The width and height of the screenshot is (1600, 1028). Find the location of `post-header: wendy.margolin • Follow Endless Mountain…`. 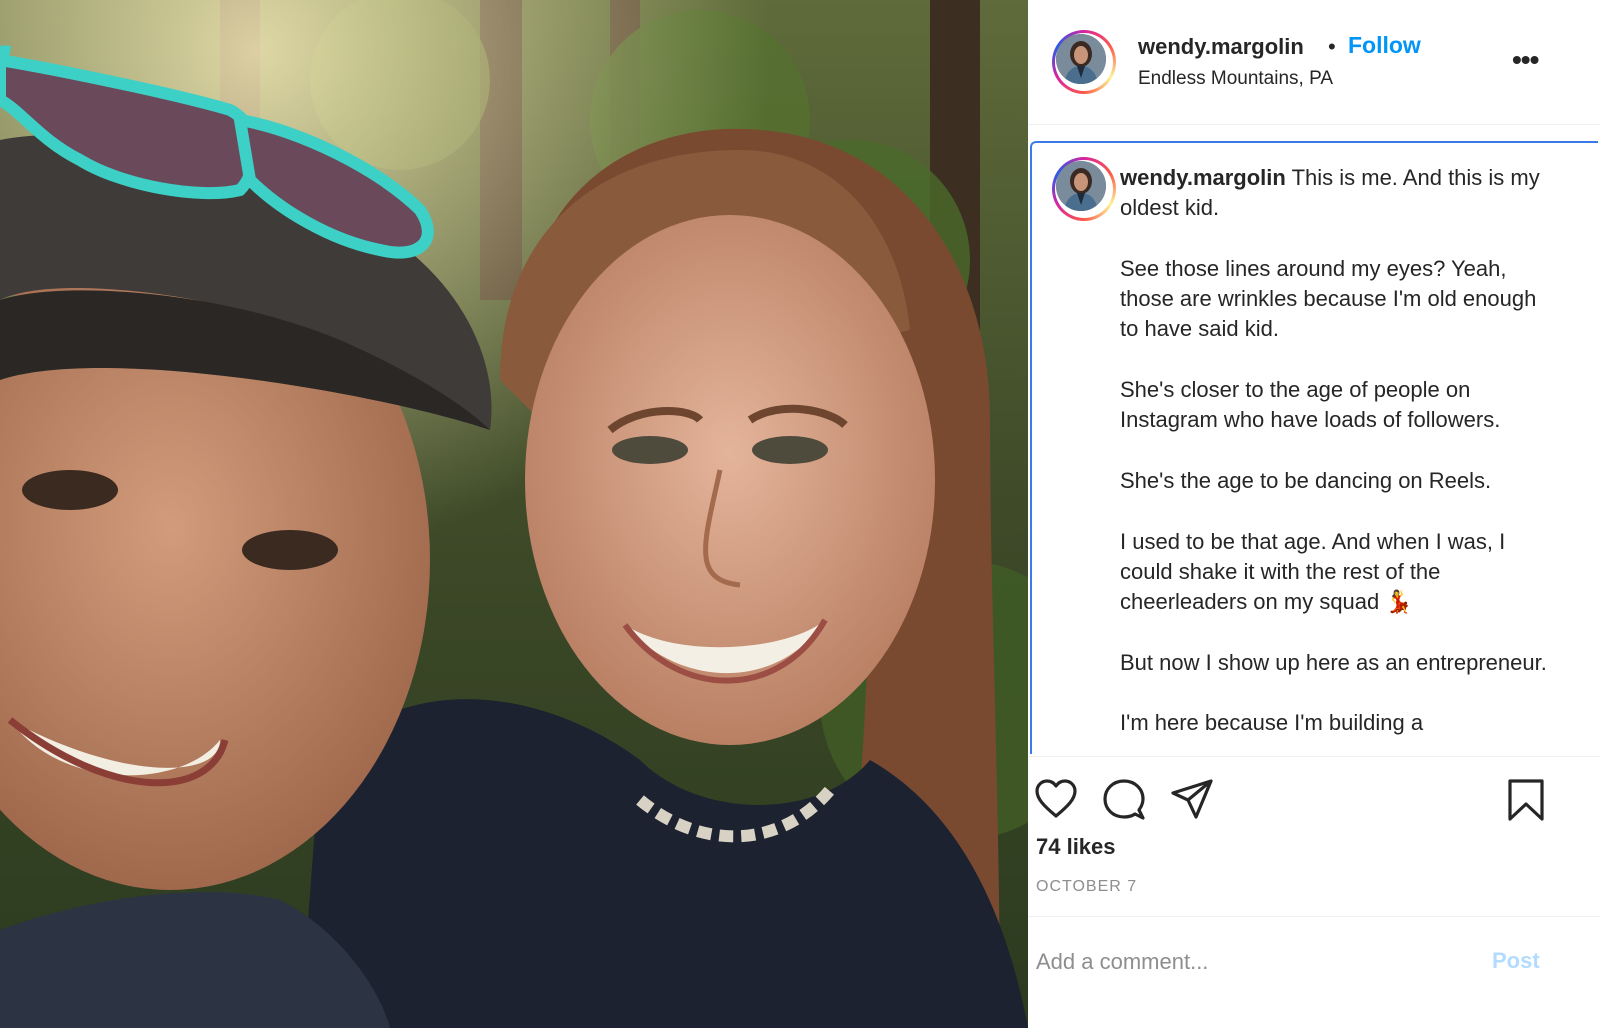

post-header: wendy.margolin • Follow Endless Mountain… is located at coordinates (1314, 62).